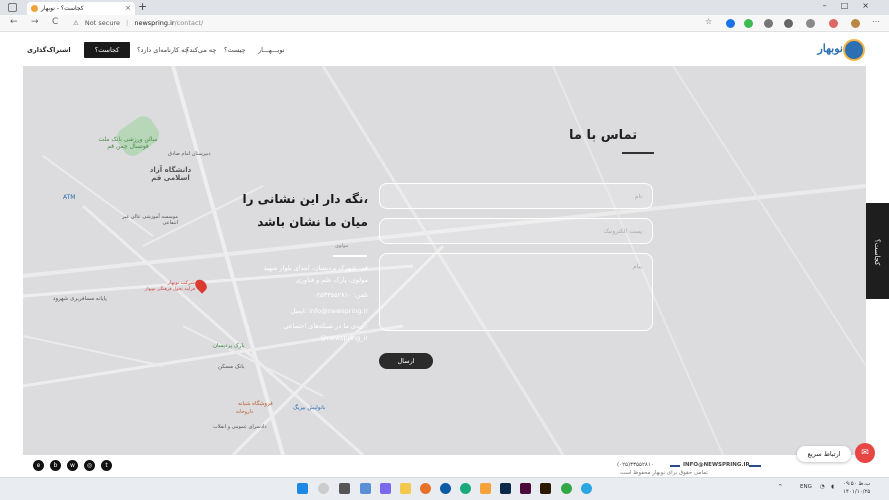  I want to click on illustrator-icon, so click(545, 488).